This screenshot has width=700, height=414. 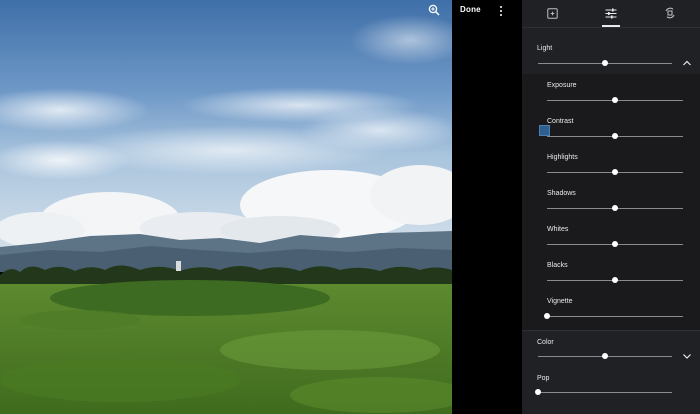 What do you see at coordinates (611, 51) in the screenshot?
I see `light-group-header: Light` at bounding box center [611, 51].